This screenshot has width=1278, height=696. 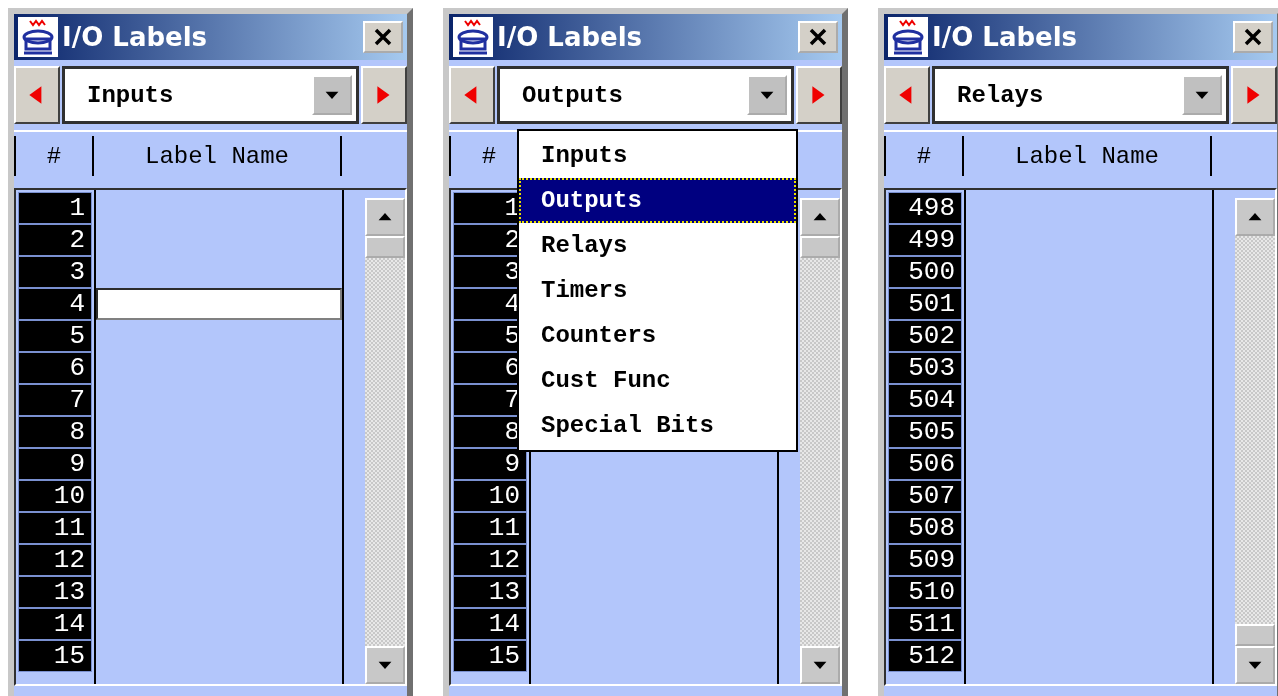 I want to click on menu-item: Outputs, so click(x=657, y=200).